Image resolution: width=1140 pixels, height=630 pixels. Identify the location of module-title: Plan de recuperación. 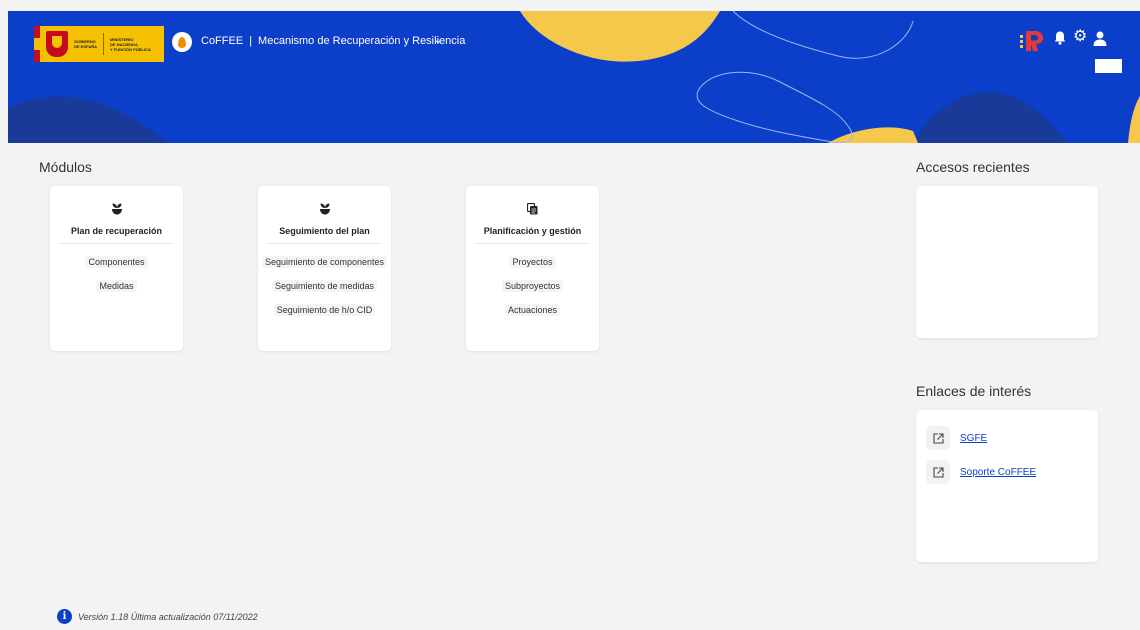
(116, 231).